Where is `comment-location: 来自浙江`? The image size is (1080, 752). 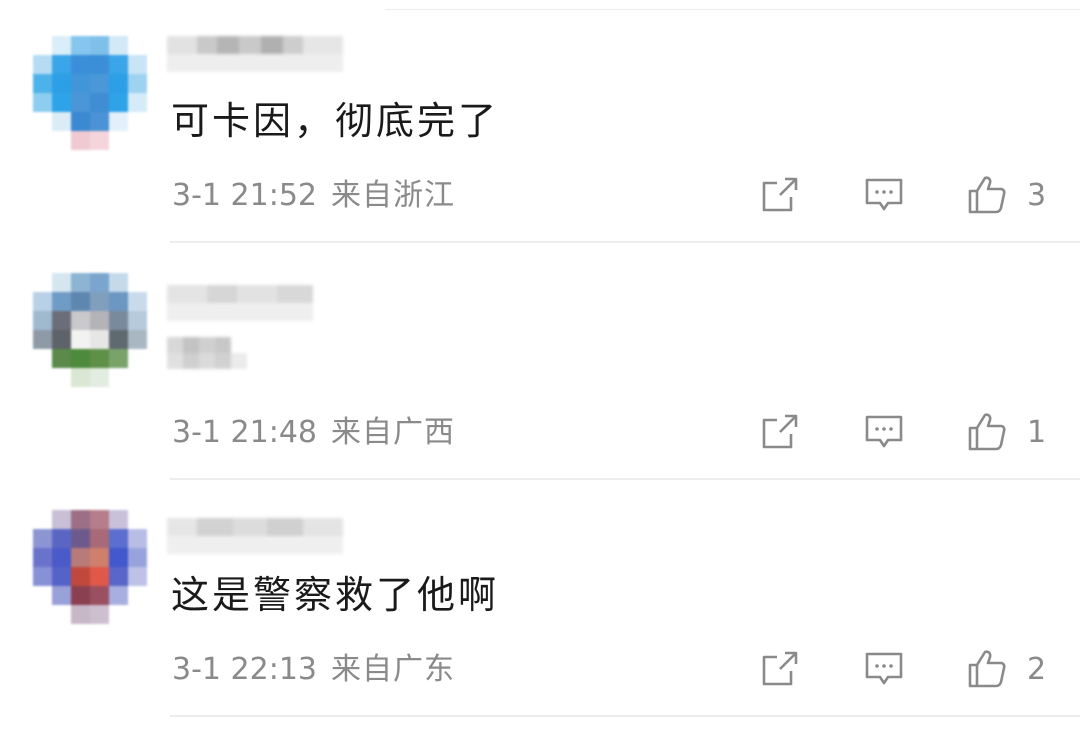
comment-location: 来自浙江 is located at coordinates (393, 195).